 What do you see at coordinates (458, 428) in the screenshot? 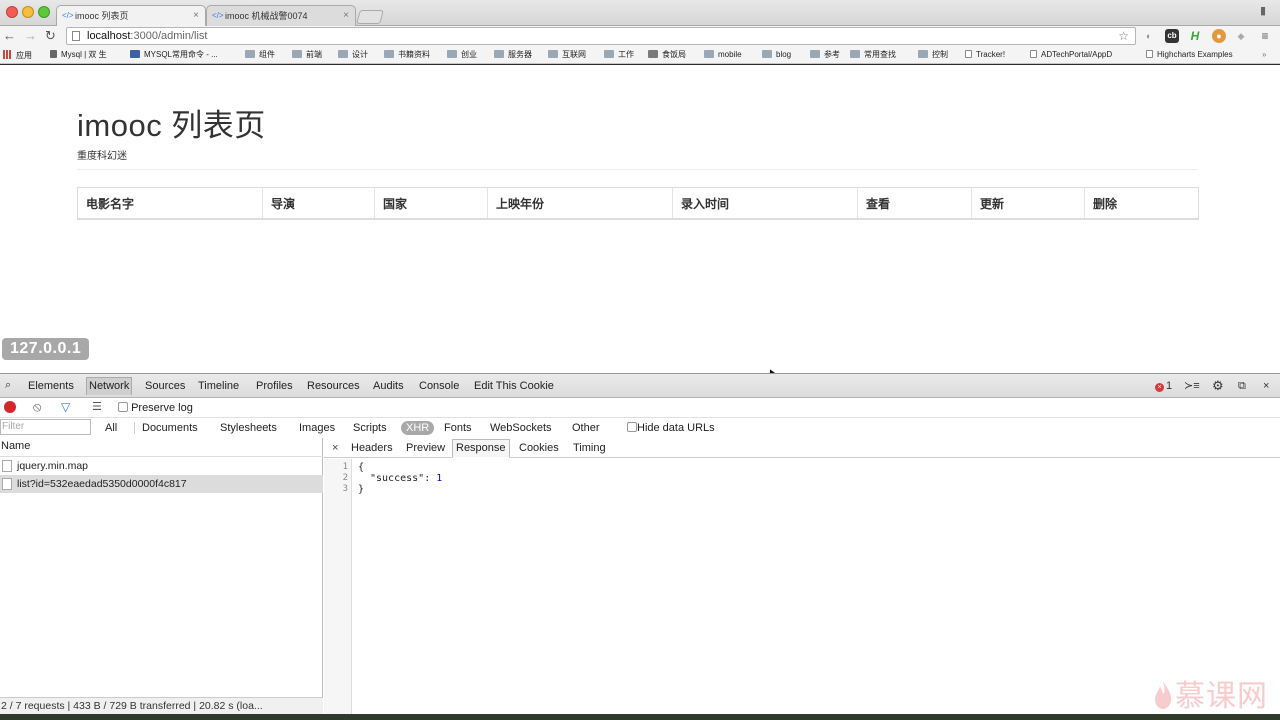
I see `type-filter-fonts: Fonts` at bounding box center [458, 428].